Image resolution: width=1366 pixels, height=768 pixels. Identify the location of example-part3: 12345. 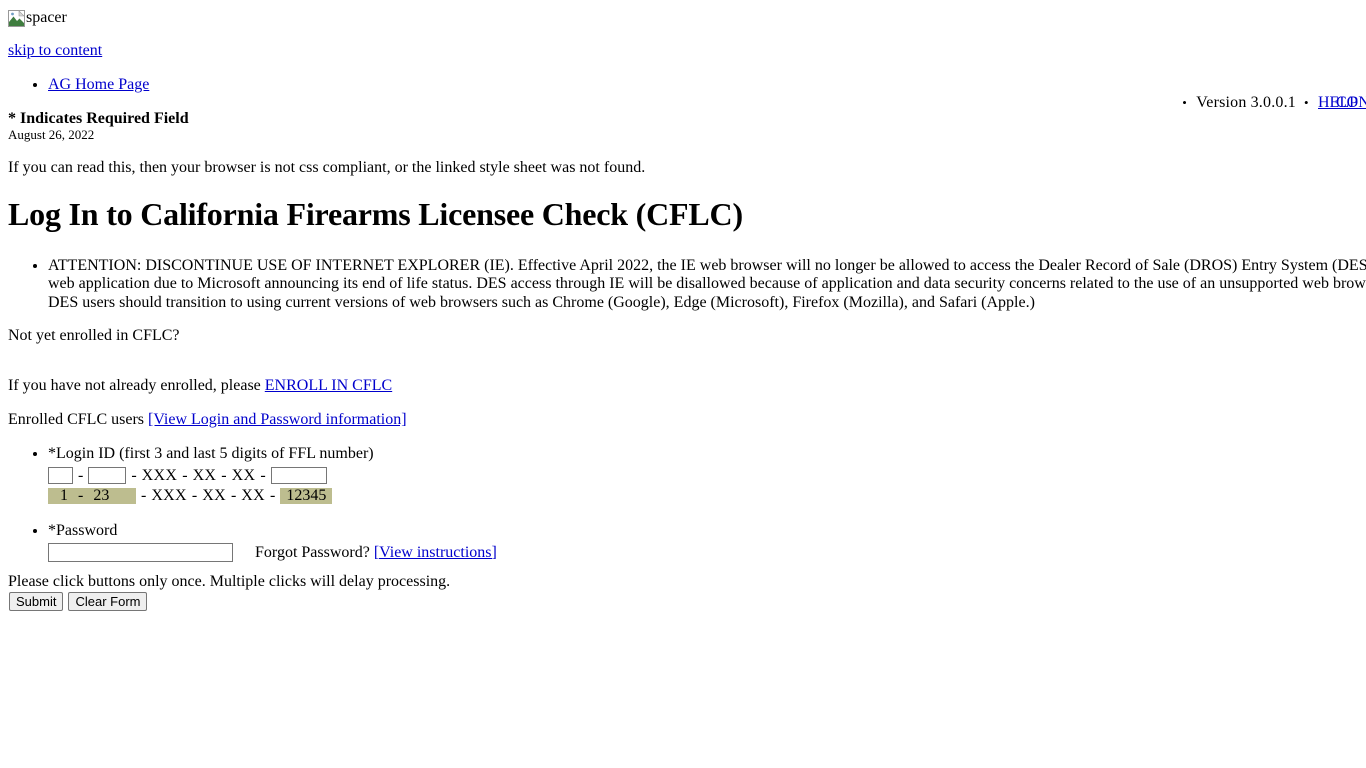
(306, 495).